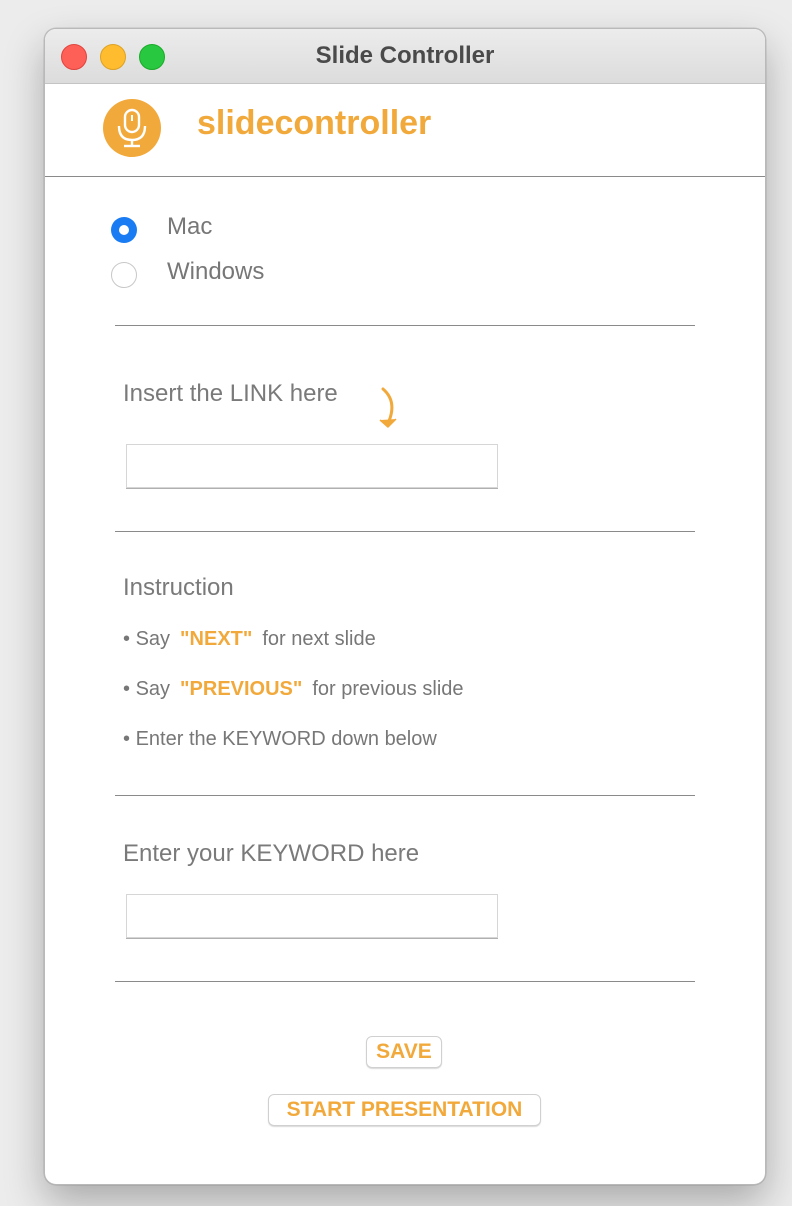 This screenshot has width=792, height=1206. What do you see at coordinates (404, 1052) in the screenshot?
I see `save-button: SAVE` at bounding box center [404, 1052].